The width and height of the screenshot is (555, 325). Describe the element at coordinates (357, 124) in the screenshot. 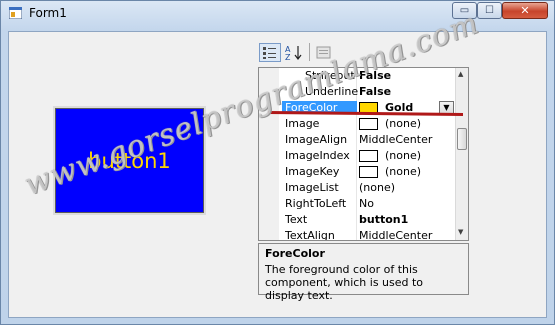

I see `property-row: Image (none)` at that location.